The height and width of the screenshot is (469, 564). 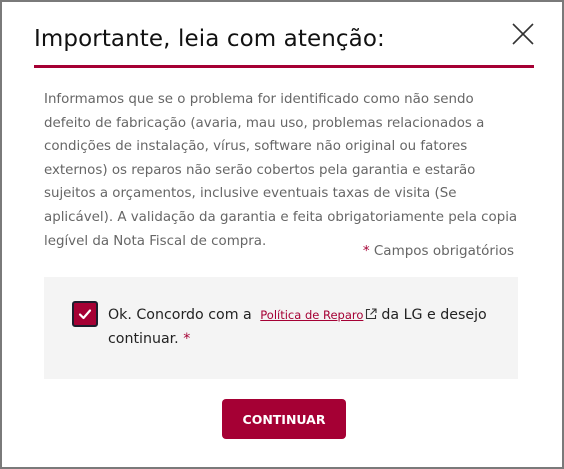 What do you see at coordinates (311, 315) in the screenshot?
I see `repair-policy-link: Política de Reparo` at bounding box center [311, 315].